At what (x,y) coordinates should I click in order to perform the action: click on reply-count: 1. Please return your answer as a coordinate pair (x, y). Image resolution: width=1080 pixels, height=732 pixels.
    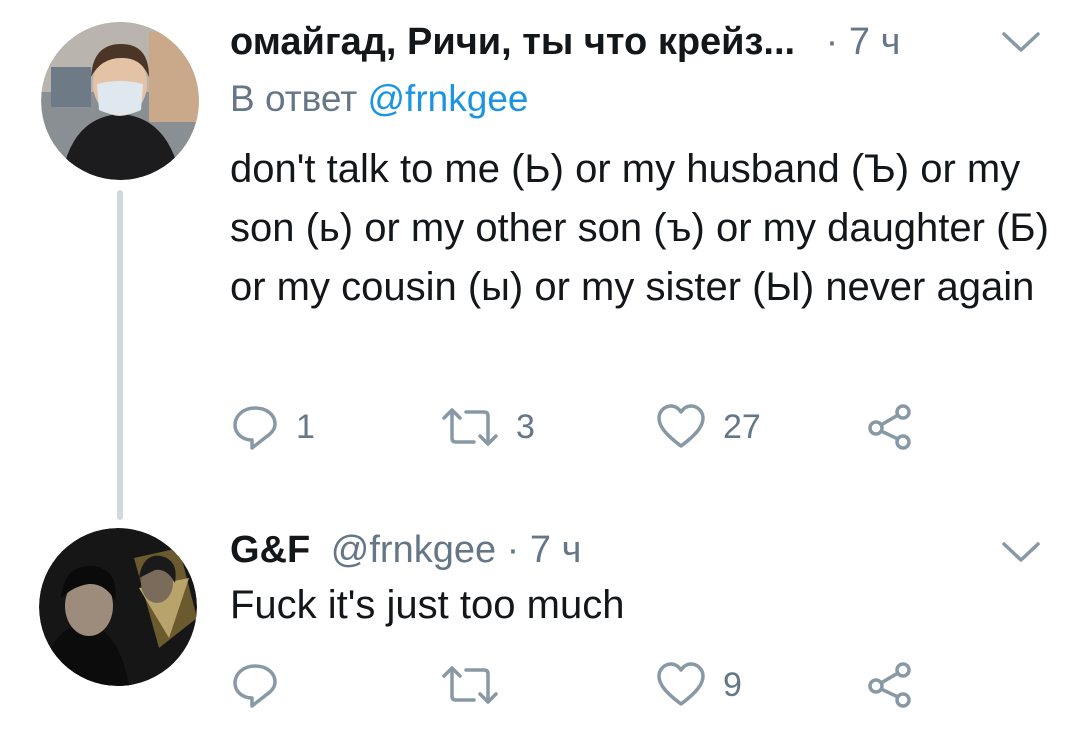
    Looking at the image, I should click on (305, 426).